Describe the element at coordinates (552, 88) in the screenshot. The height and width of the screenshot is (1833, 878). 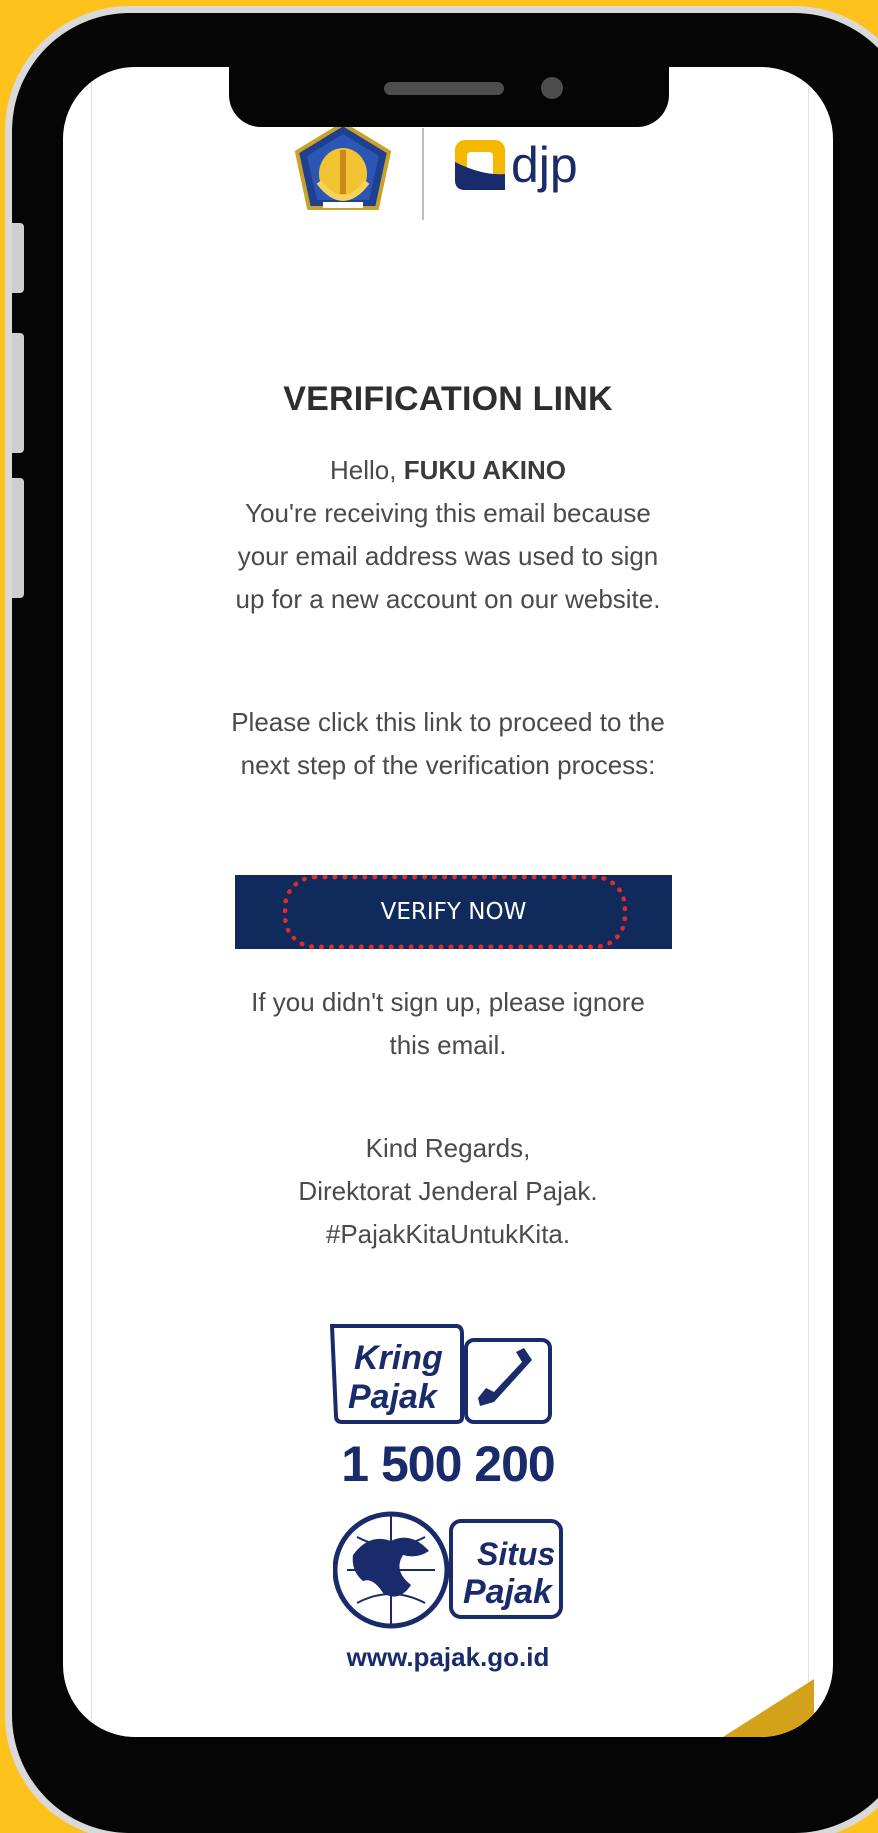
I see `camera-icon` at that location.